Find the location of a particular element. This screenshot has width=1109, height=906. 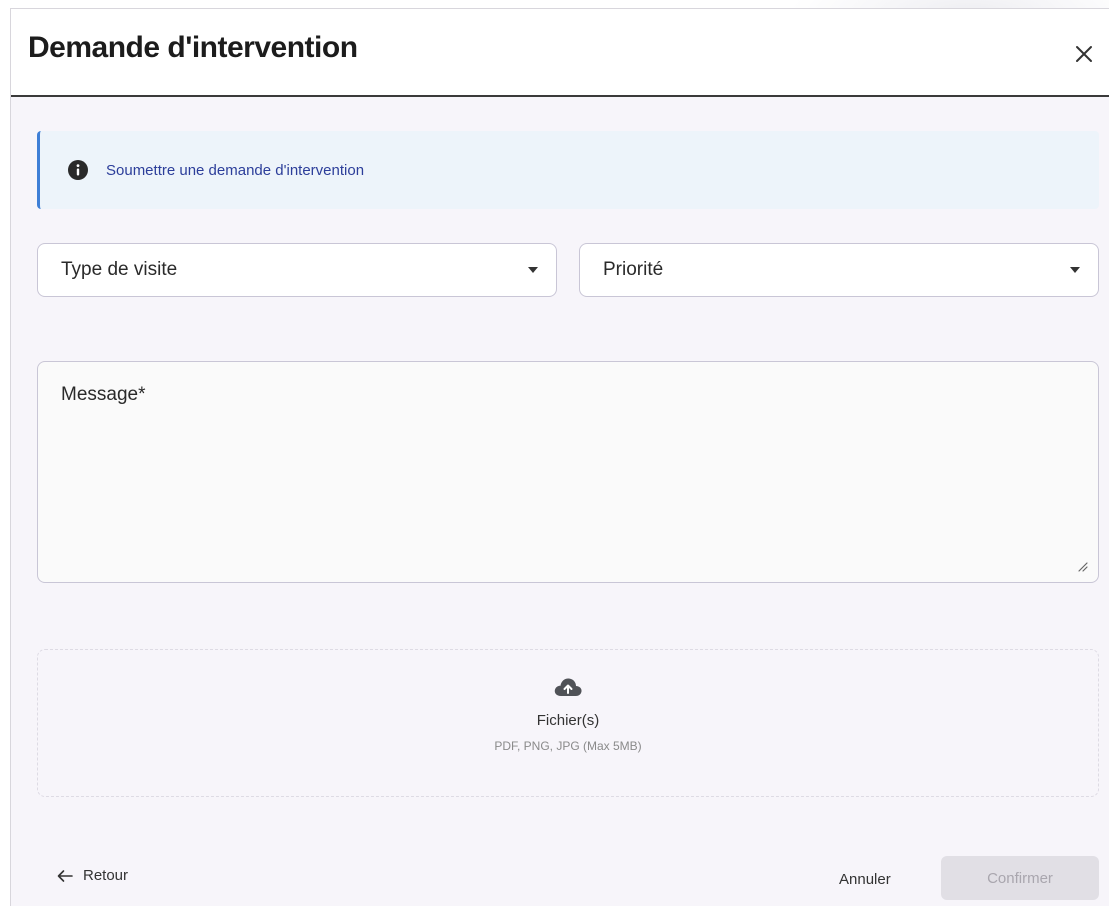

priority-label: Priorité is located at coordinates (633, 269).